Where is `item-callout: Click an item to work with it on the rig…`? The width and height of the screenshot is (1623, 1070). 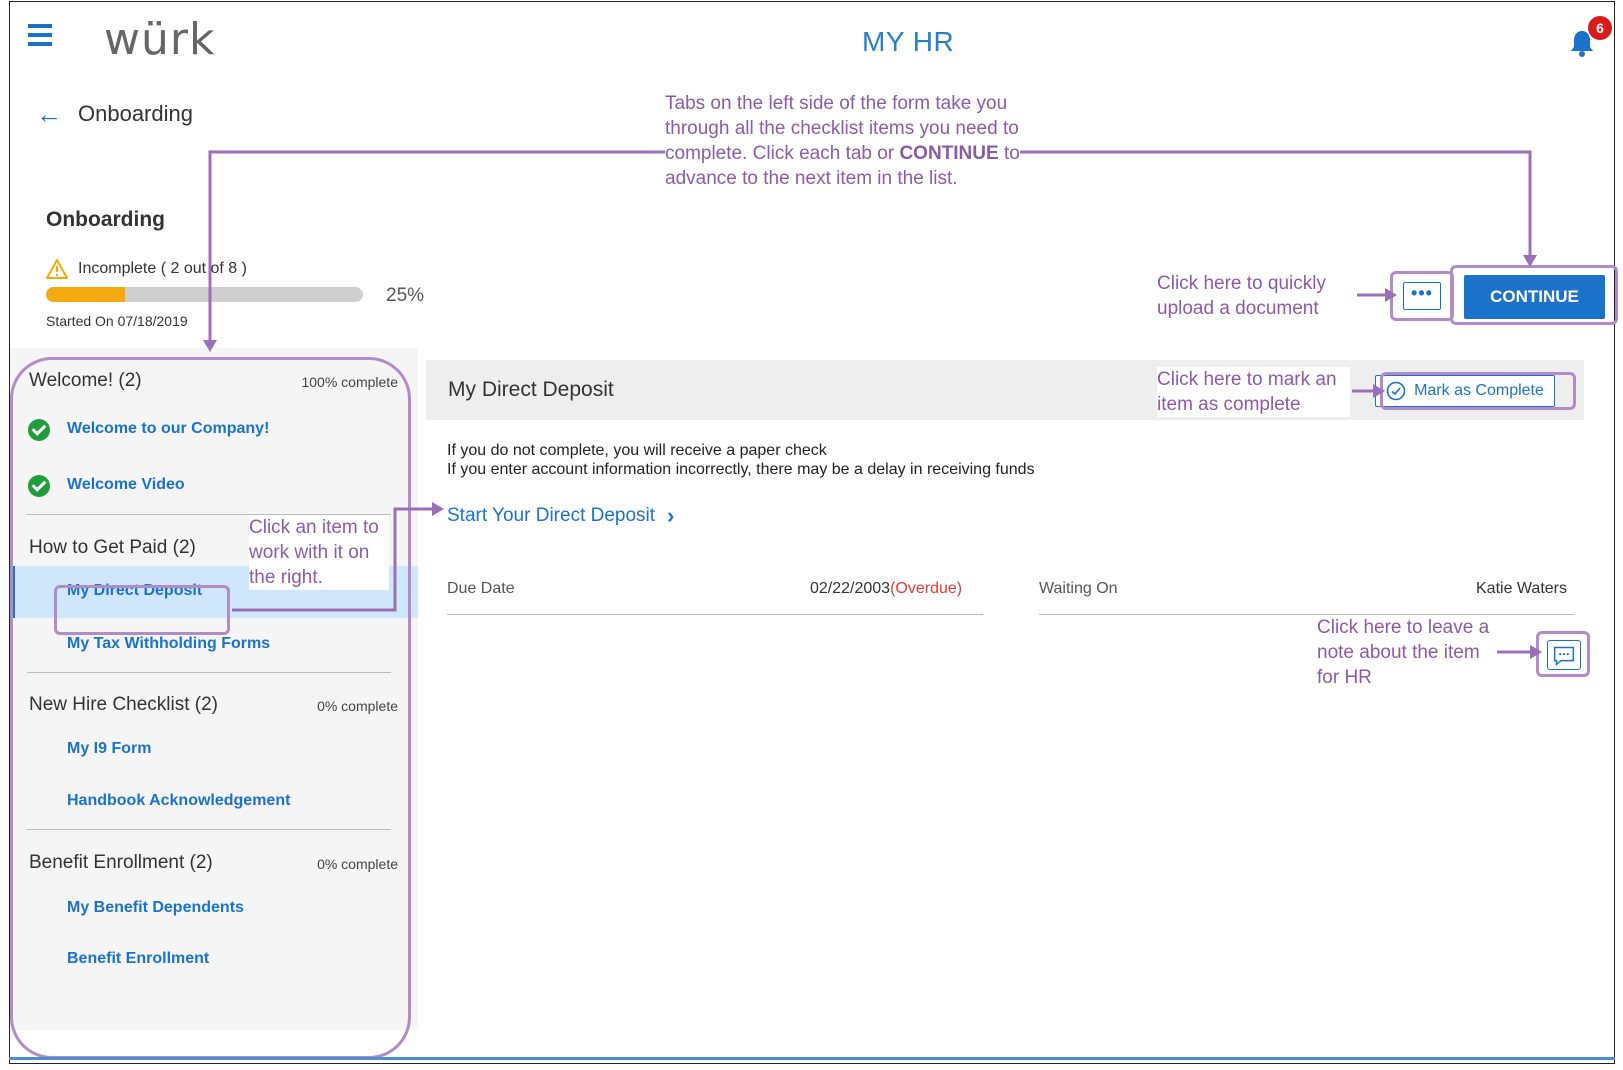
item-callout: Click an item to work with it on the rig… is located at coordinates (319, 552).